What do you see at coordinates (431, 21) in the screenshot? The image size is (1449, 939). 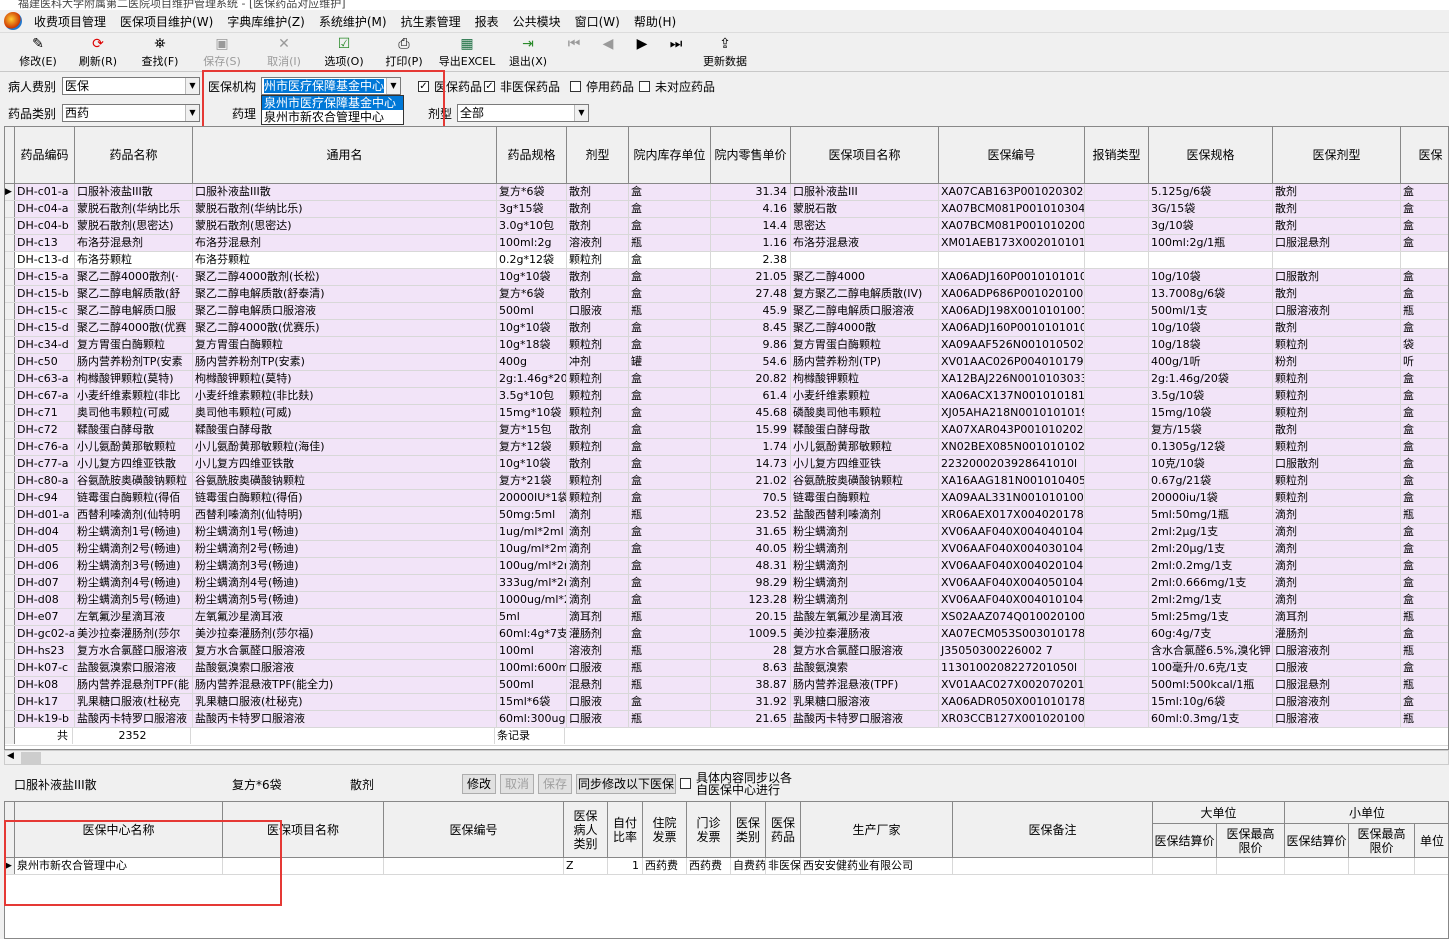 I see `menu-item-antibiotics: 抗生素管理` at bounding box center [431, 21].